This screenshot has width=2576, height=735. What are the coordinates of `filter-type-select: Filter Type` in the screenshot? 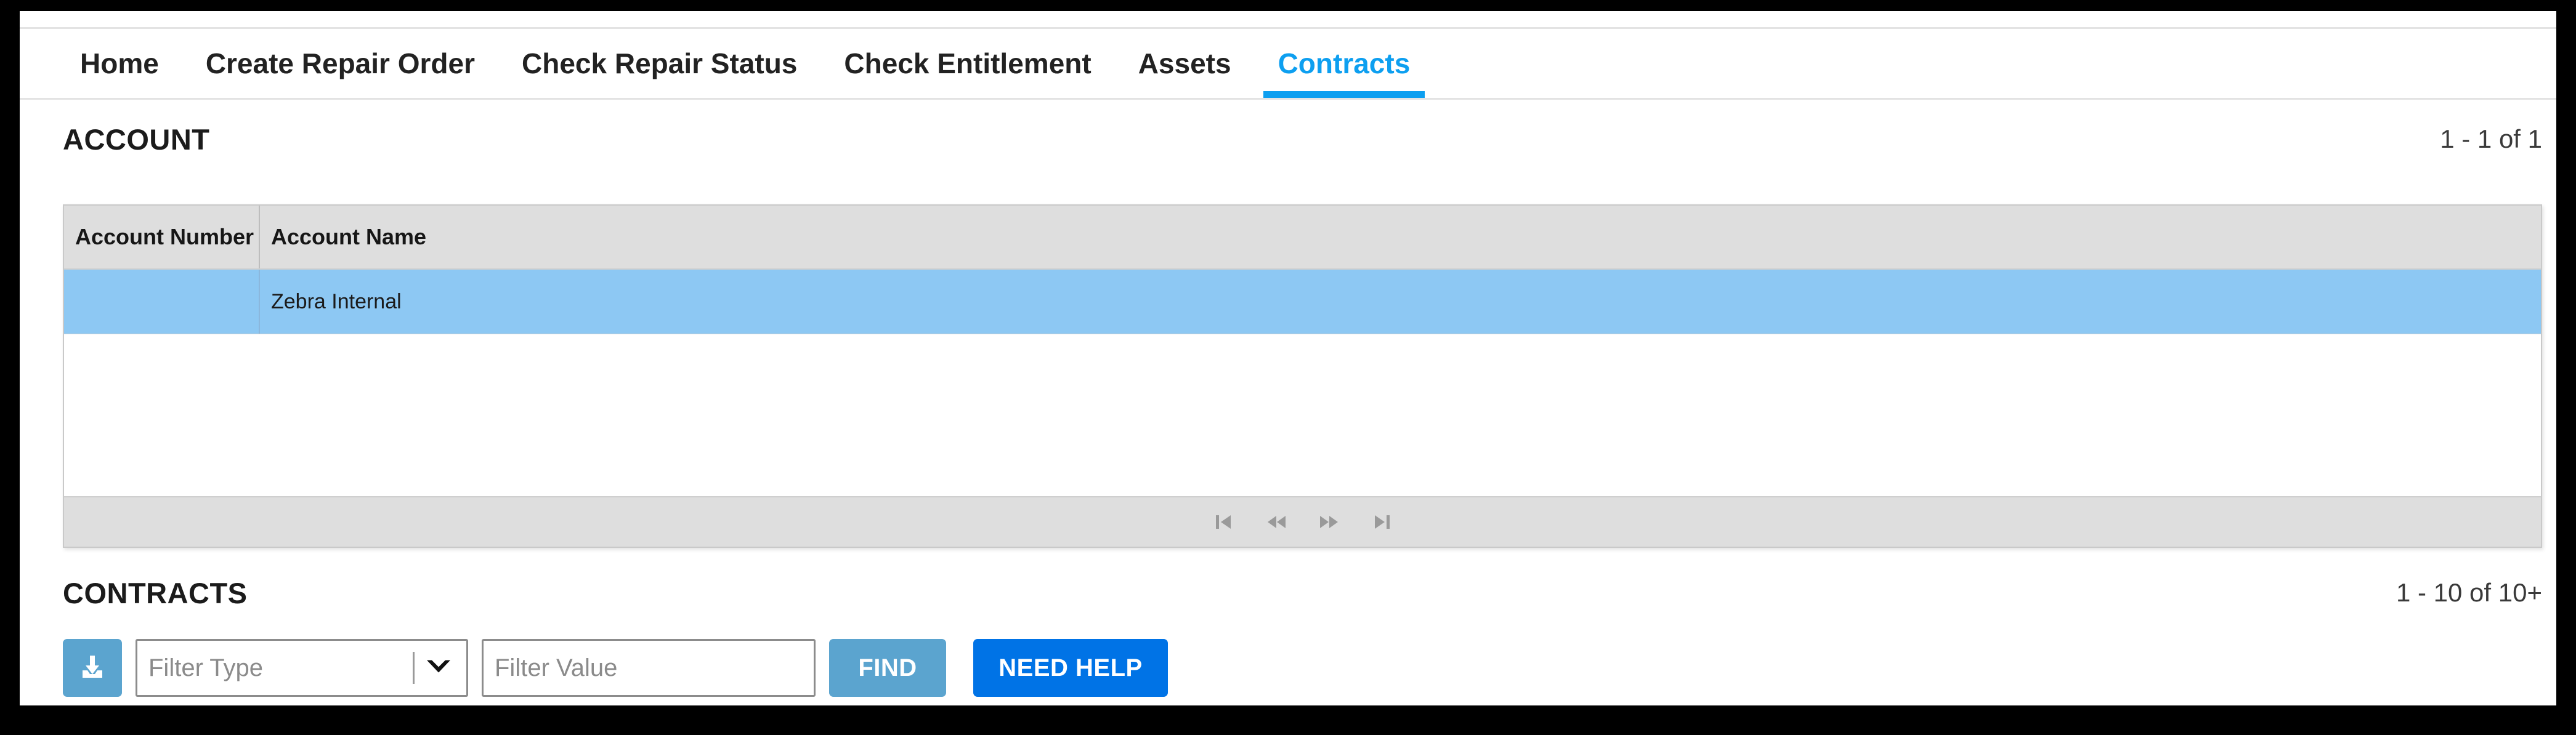 It's located at (302, 668).